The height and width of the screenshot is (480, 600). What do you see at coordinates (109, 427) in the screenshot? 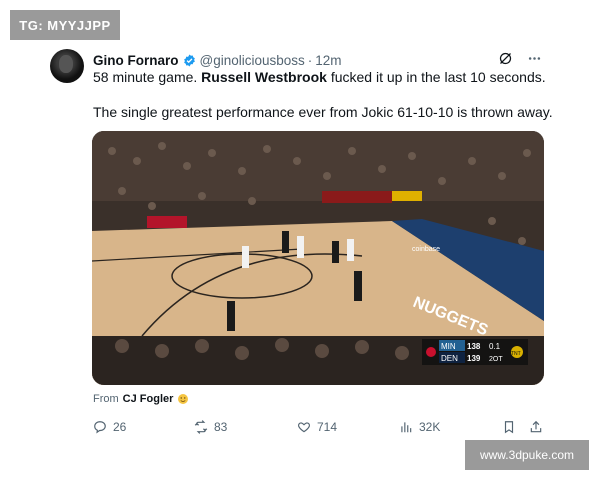
I see `reply-button: 26` at bounding box center [109, 427].